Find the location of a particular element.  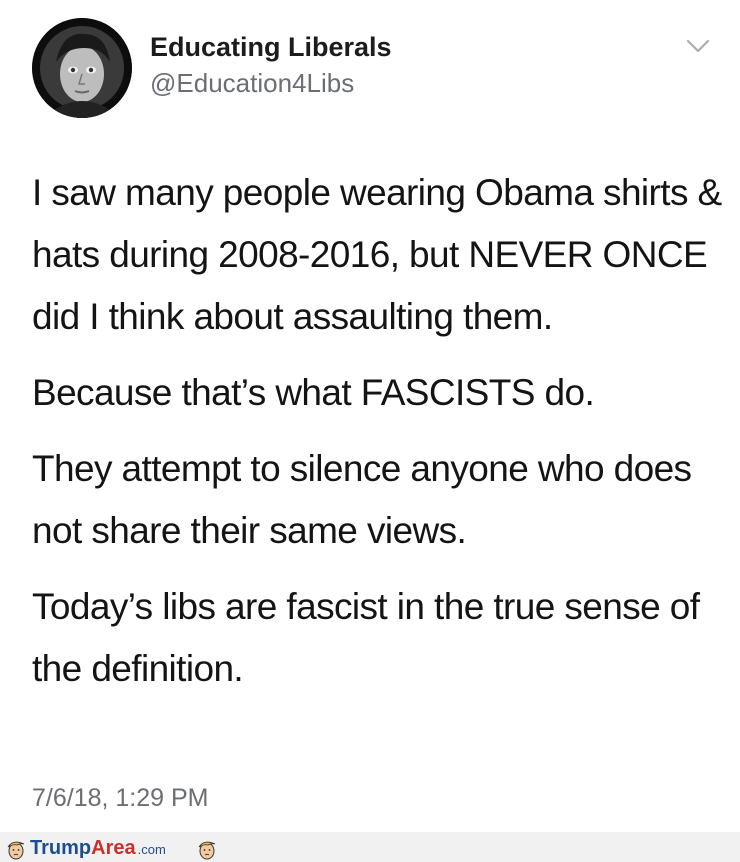

avatar is located at coordinates (82, 68).